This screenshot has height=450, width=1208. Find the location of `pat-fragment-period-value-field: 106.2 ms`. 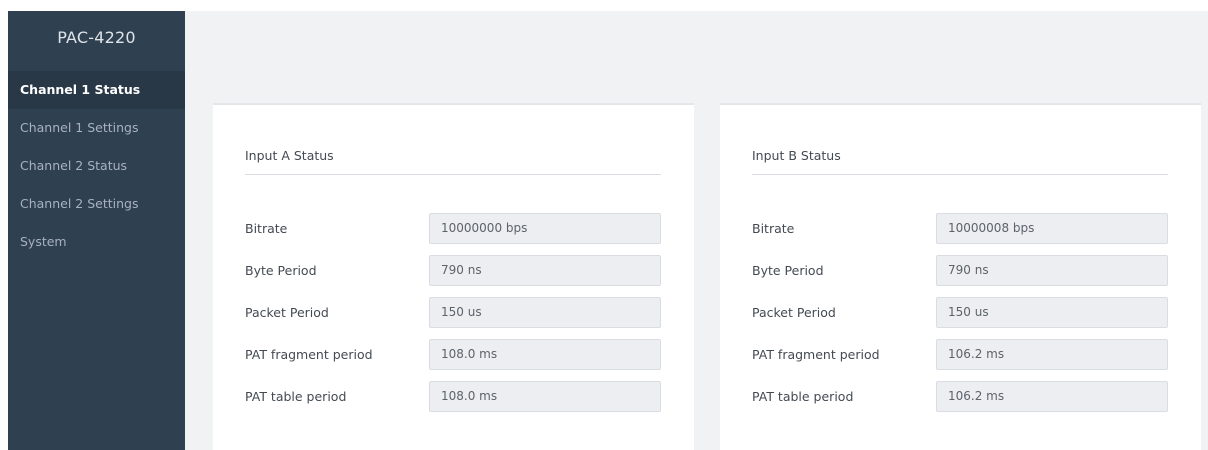

pat-fragment-period-value-field: 106.2 ms is located at coordinates (1052, 354).